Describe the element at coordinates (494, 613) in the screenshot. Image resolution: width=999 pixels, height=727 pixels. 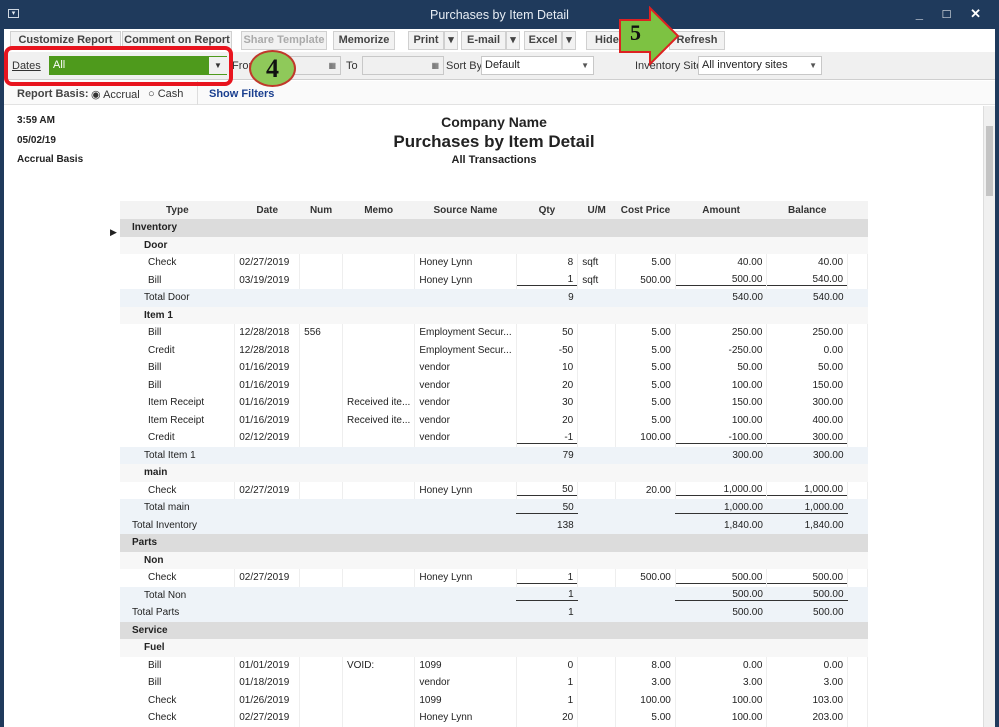
I see `total-row: Total Parts 1 500.00 500.00` at that location.